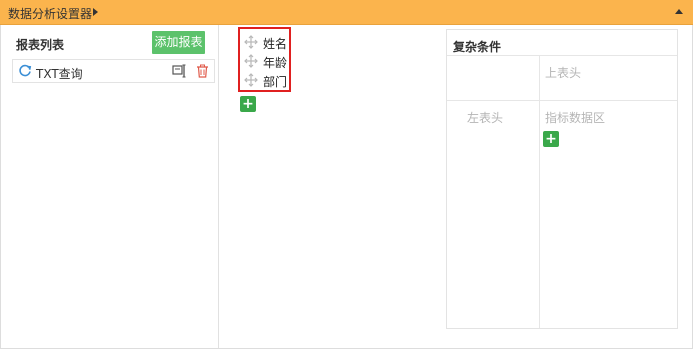  What do you see at coordinates (25, 72) in the screenshot?
I see `refresh-icon` at bounding box center [25, 72].